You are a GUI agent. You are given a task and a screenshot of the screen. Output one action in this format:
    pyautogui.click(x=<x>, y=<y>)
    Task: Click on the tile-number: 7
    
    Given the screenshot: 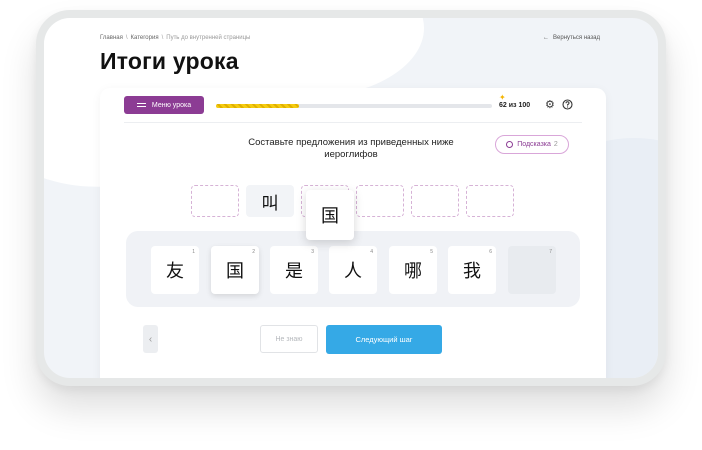 What is the action you would take?
    pyautogui.click(x=550, y=252)
    